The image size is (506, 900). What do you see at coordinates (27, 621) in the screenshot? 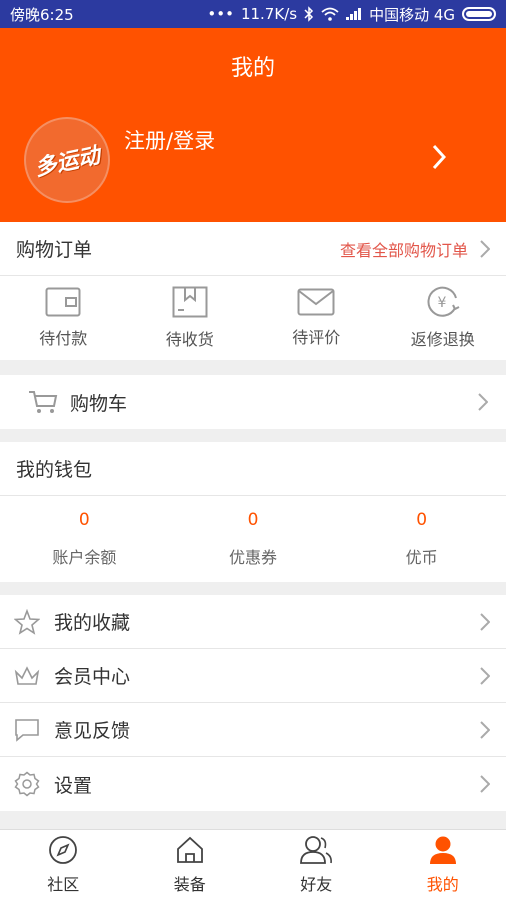
I see `star-icon` at bounding box center [27, 621].